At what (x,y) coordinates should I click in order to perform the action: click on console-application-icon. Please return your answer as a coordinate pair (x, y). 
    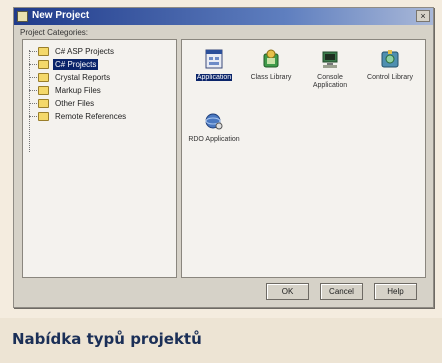
    Looking at the image, I should click on (330, 59).